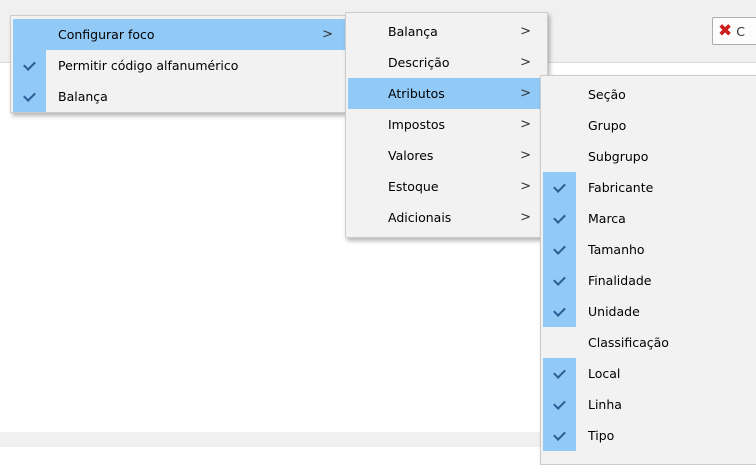 This screenshot has height=465, width=756. I want to click on menu-item-label: Subgrupo, so click(618, 156).